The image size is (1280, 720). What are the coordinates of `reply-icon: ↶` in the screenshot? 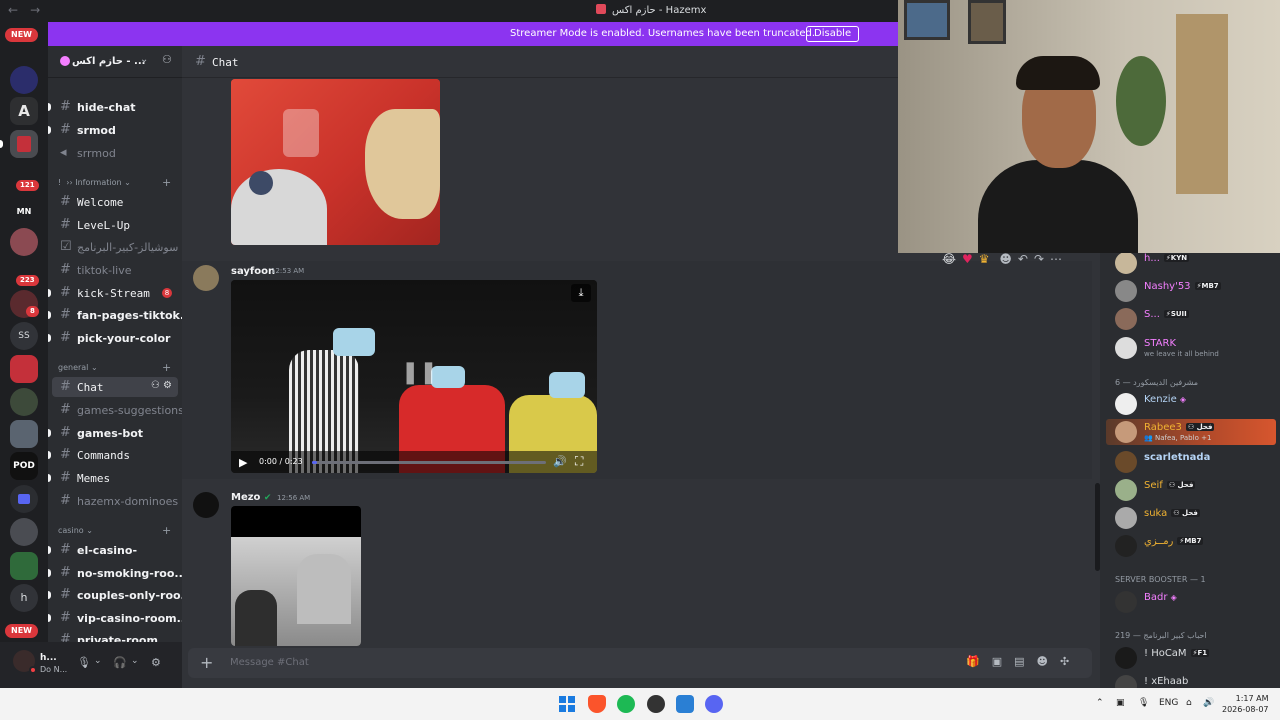 It's located at (1023, 259).